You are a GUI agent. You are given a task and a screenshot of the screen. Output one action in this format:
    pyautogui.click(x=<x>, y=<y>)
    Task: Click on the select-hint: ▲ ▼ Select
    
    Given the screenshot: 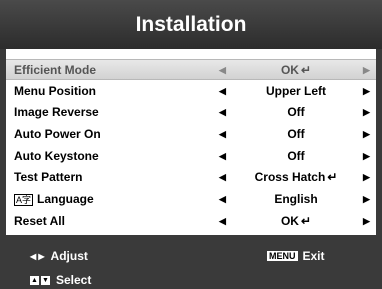 What is the action you would take?
    pyautogui.click(x=60, y=280)
    